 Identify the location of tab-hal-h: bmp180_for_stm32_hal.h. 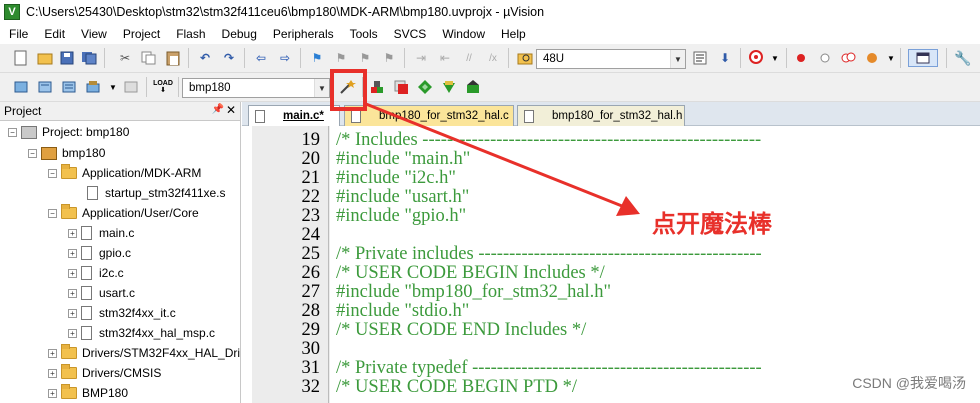
(601, 115).